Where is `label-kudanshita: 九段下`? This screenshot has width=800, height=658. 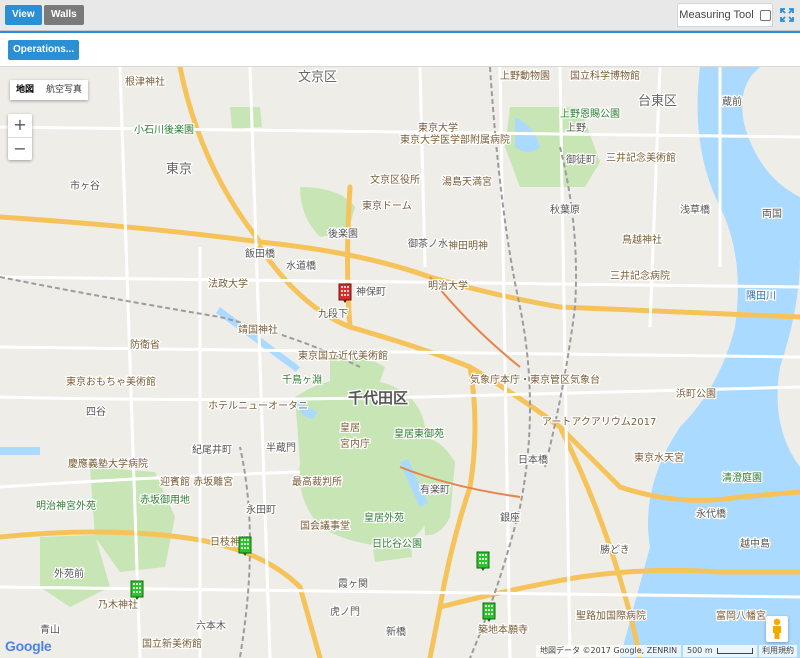 label-kudanshita: 九段下 is located at coordinates (333, 313).